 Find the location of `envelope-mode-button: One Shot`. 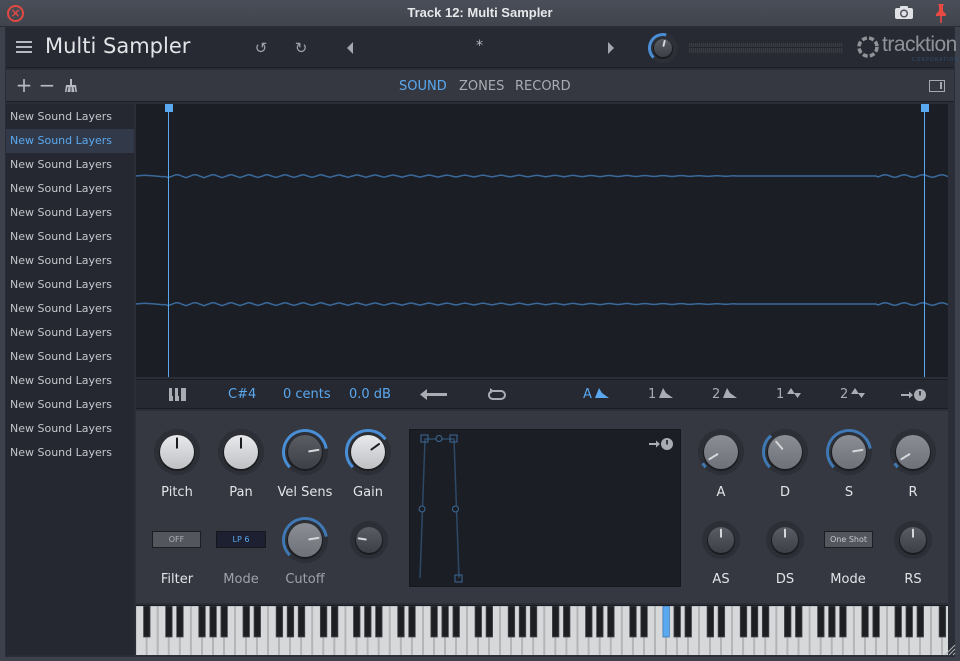

envelope-mode-button: One Shot is located at coordinates (848, 539).